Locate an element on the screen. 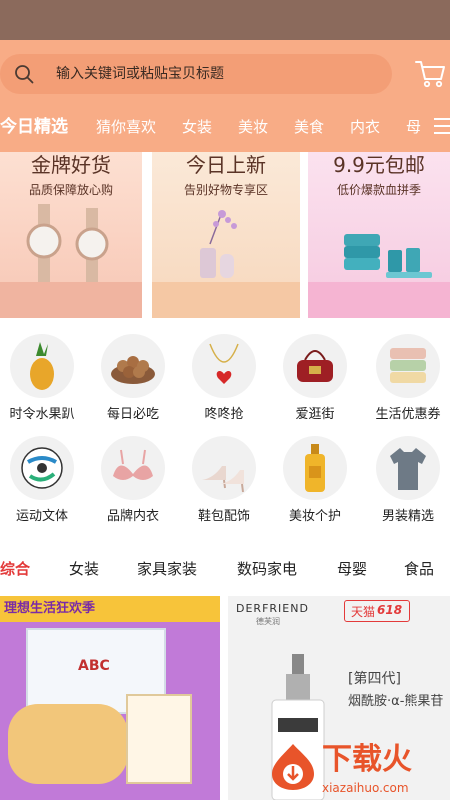 This screenshot has height=800, width=450. soccer-ball-icon is located at coordinates (42, 468).